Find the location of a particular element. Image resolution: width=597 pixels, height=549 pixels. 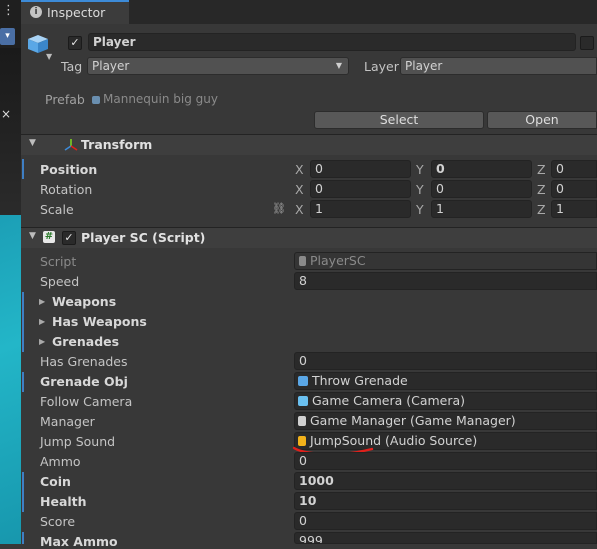

more-options-icon: ⋮ is located at coordinates (8, 11).